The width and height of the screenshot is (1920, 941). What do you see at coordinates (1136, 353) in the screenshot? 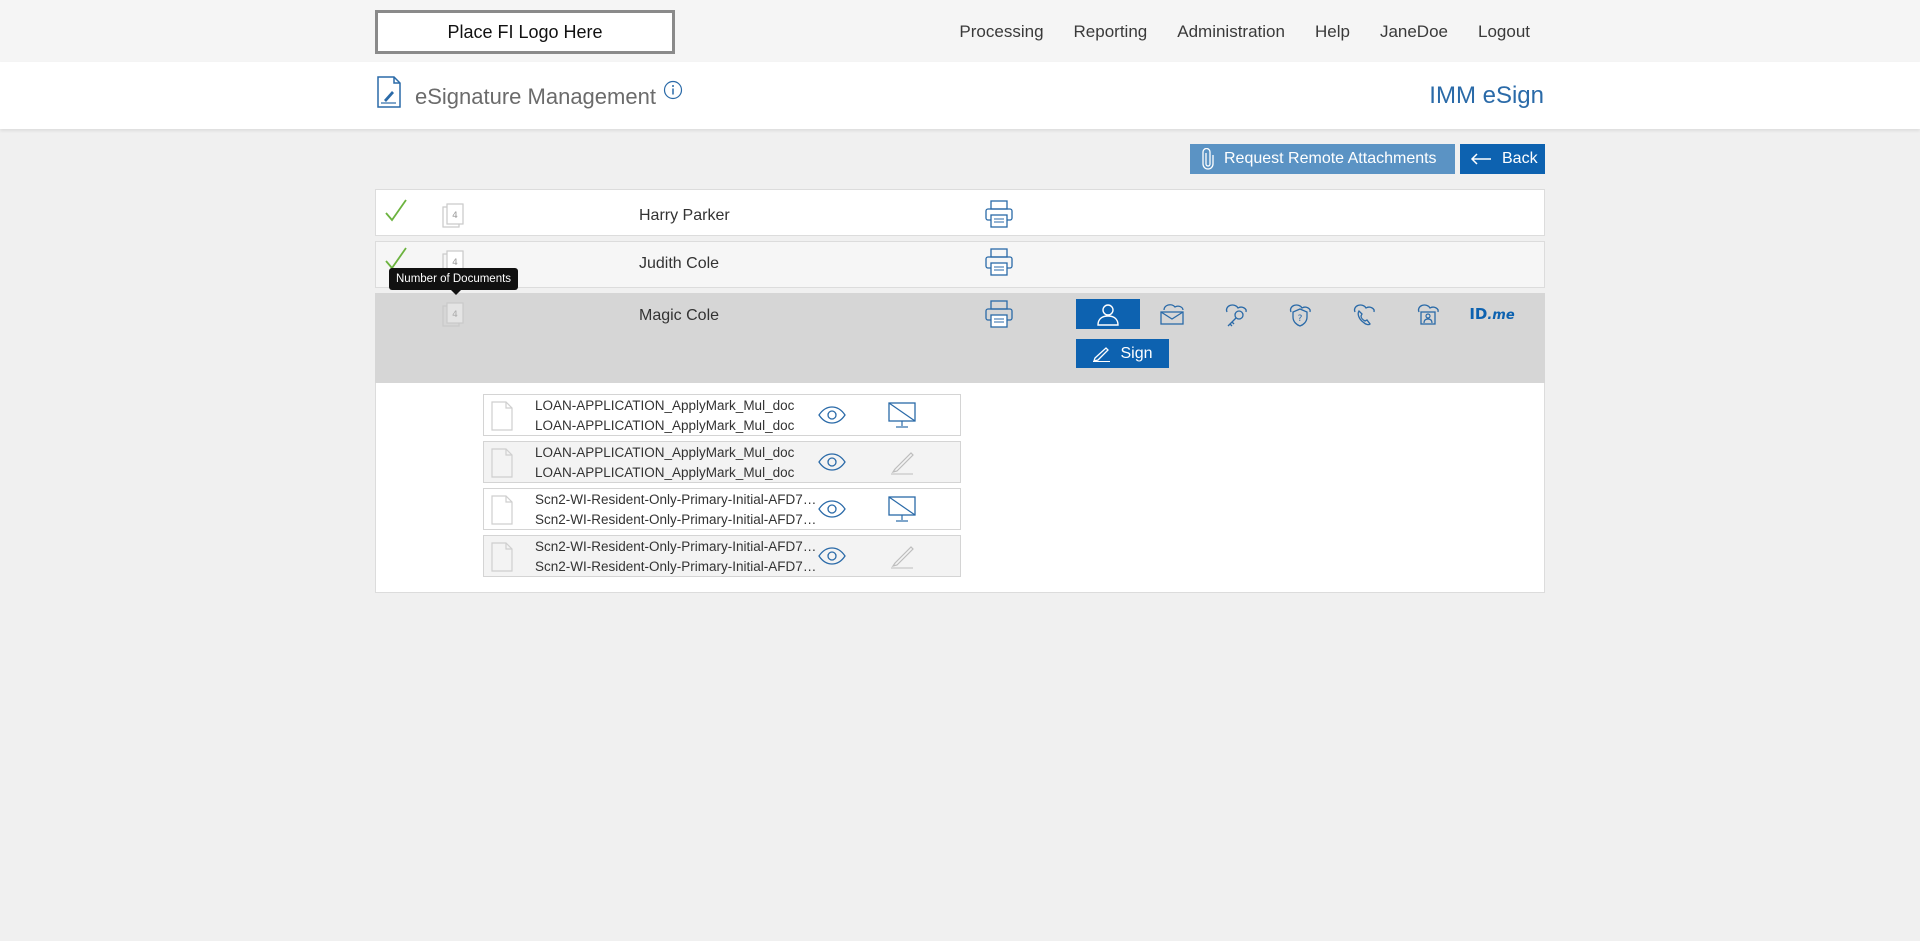
I see `sign-label: Sign` at bounding box center [1136, 353].